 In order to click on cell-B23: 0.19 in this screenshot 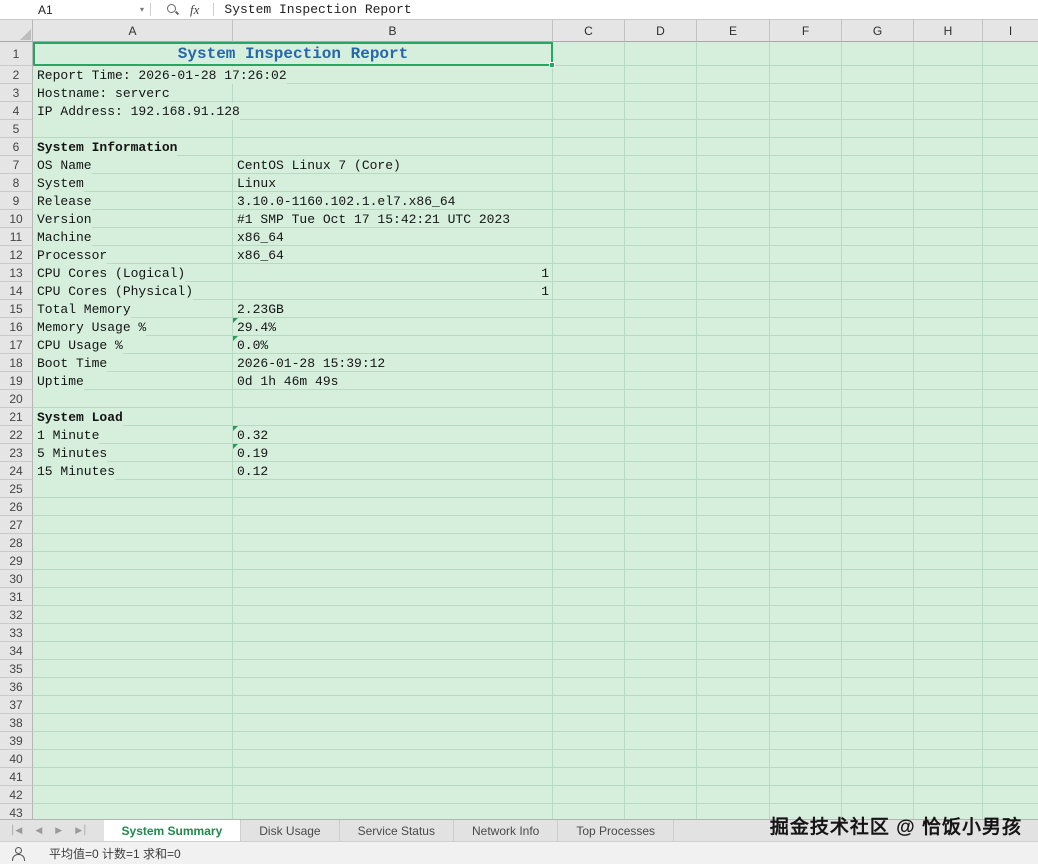, I will do `click(393, 453)`.